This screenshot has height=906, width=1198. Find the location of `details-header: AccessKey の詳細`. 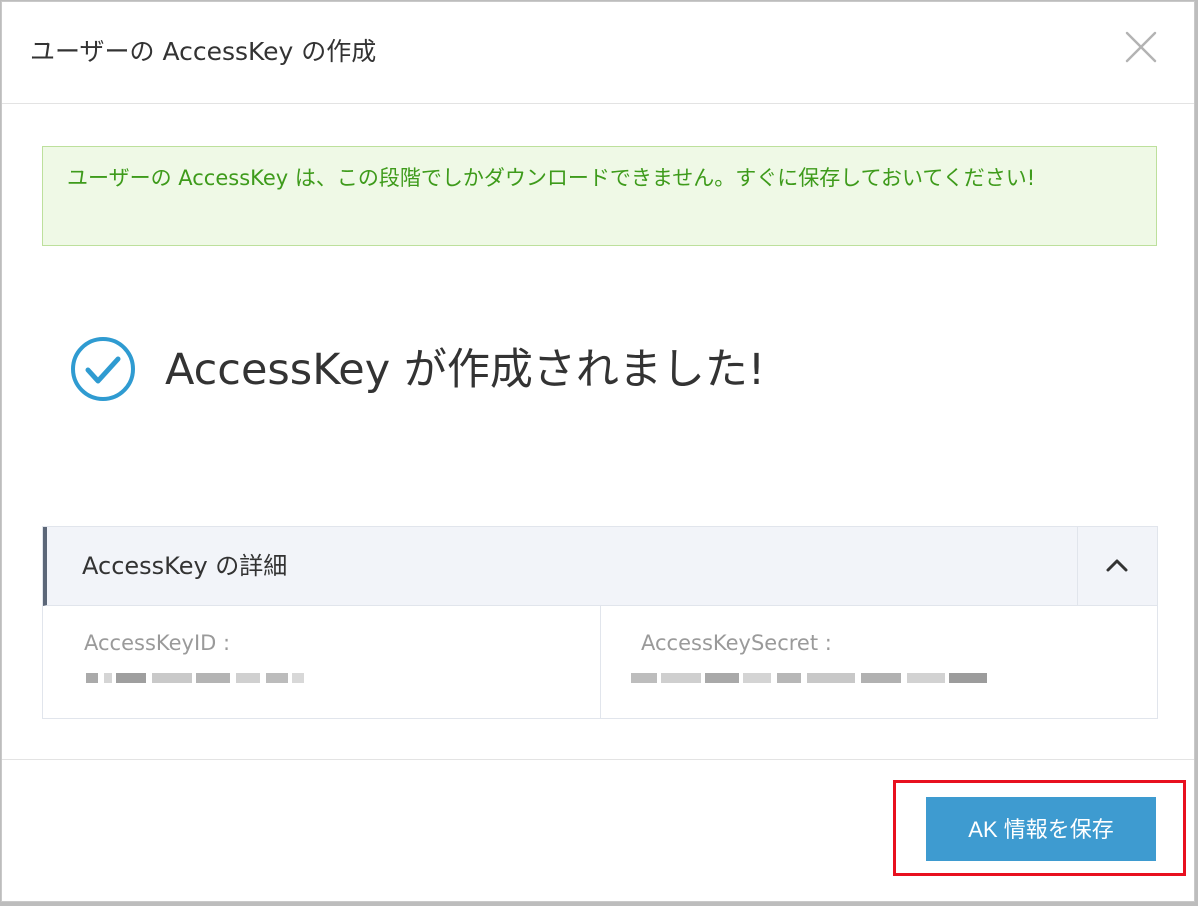

details-header: AccessKey の詳細 is located at coordinates (600, 566).